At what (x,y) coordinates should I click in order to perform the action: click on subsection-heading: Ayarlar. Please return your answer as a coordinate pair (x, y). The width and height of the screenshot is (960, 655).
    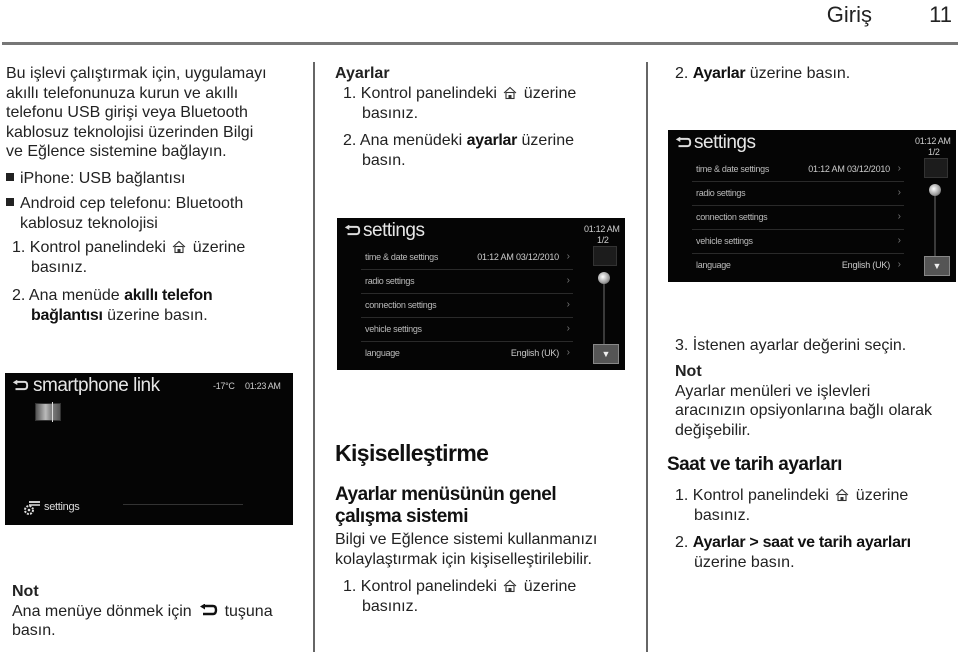
    Looking at the image, I should click on (362, 73).